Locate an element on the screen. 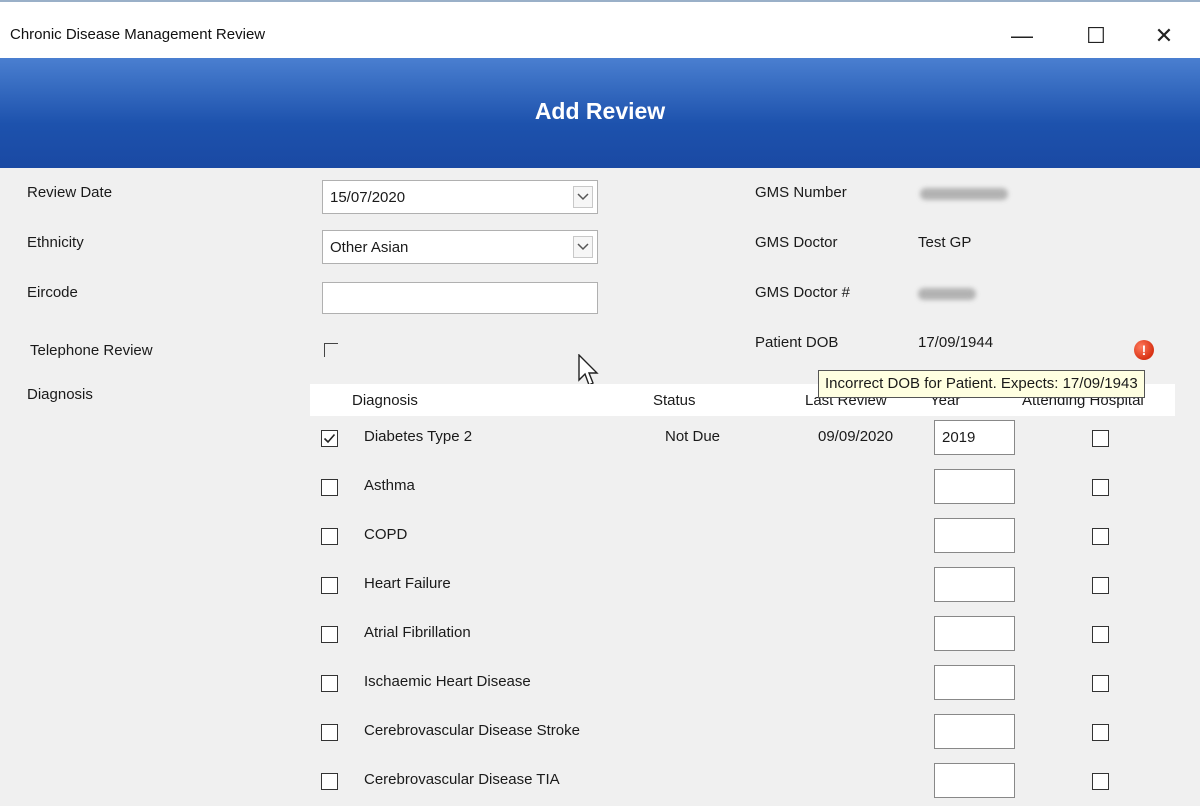  patient-dob-label: Patient DOB is located at coordinates (797, 342).